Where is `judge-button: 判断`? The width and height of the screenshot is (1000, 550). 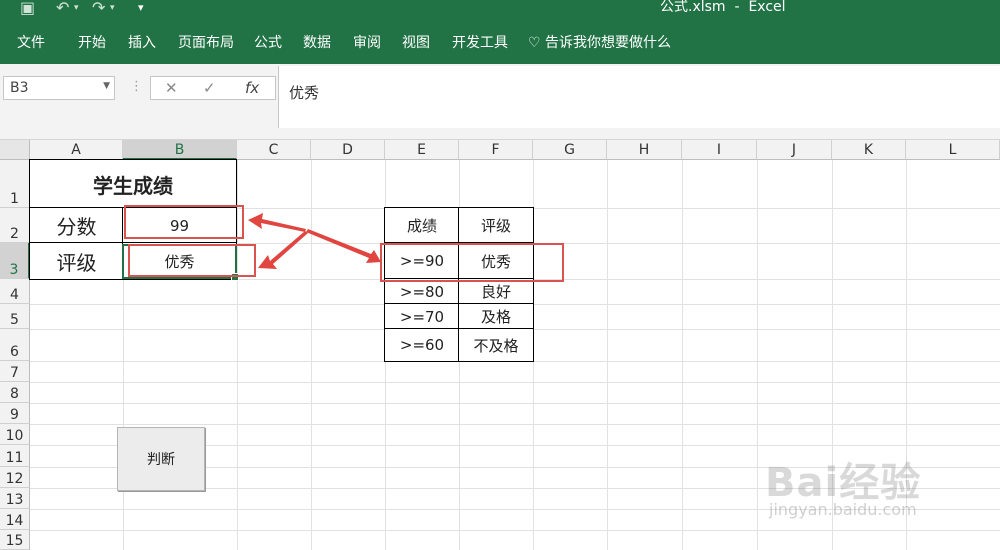
judge-button: 判断 is located at coordinates (161, 459).